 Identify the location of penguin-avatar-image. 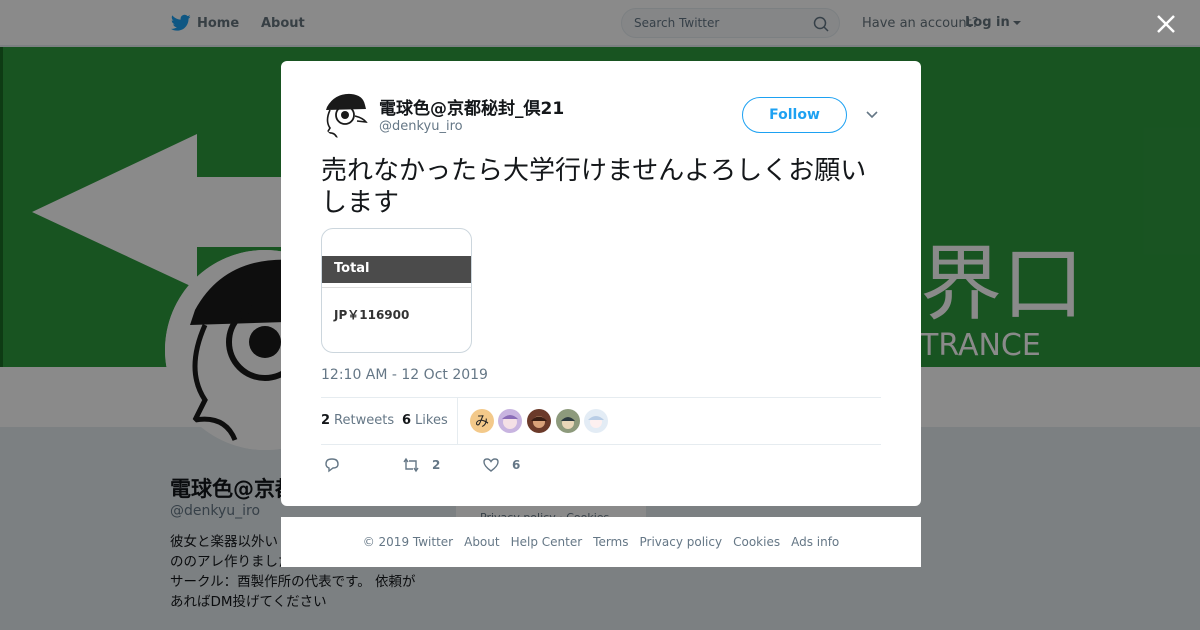
(345, 115).